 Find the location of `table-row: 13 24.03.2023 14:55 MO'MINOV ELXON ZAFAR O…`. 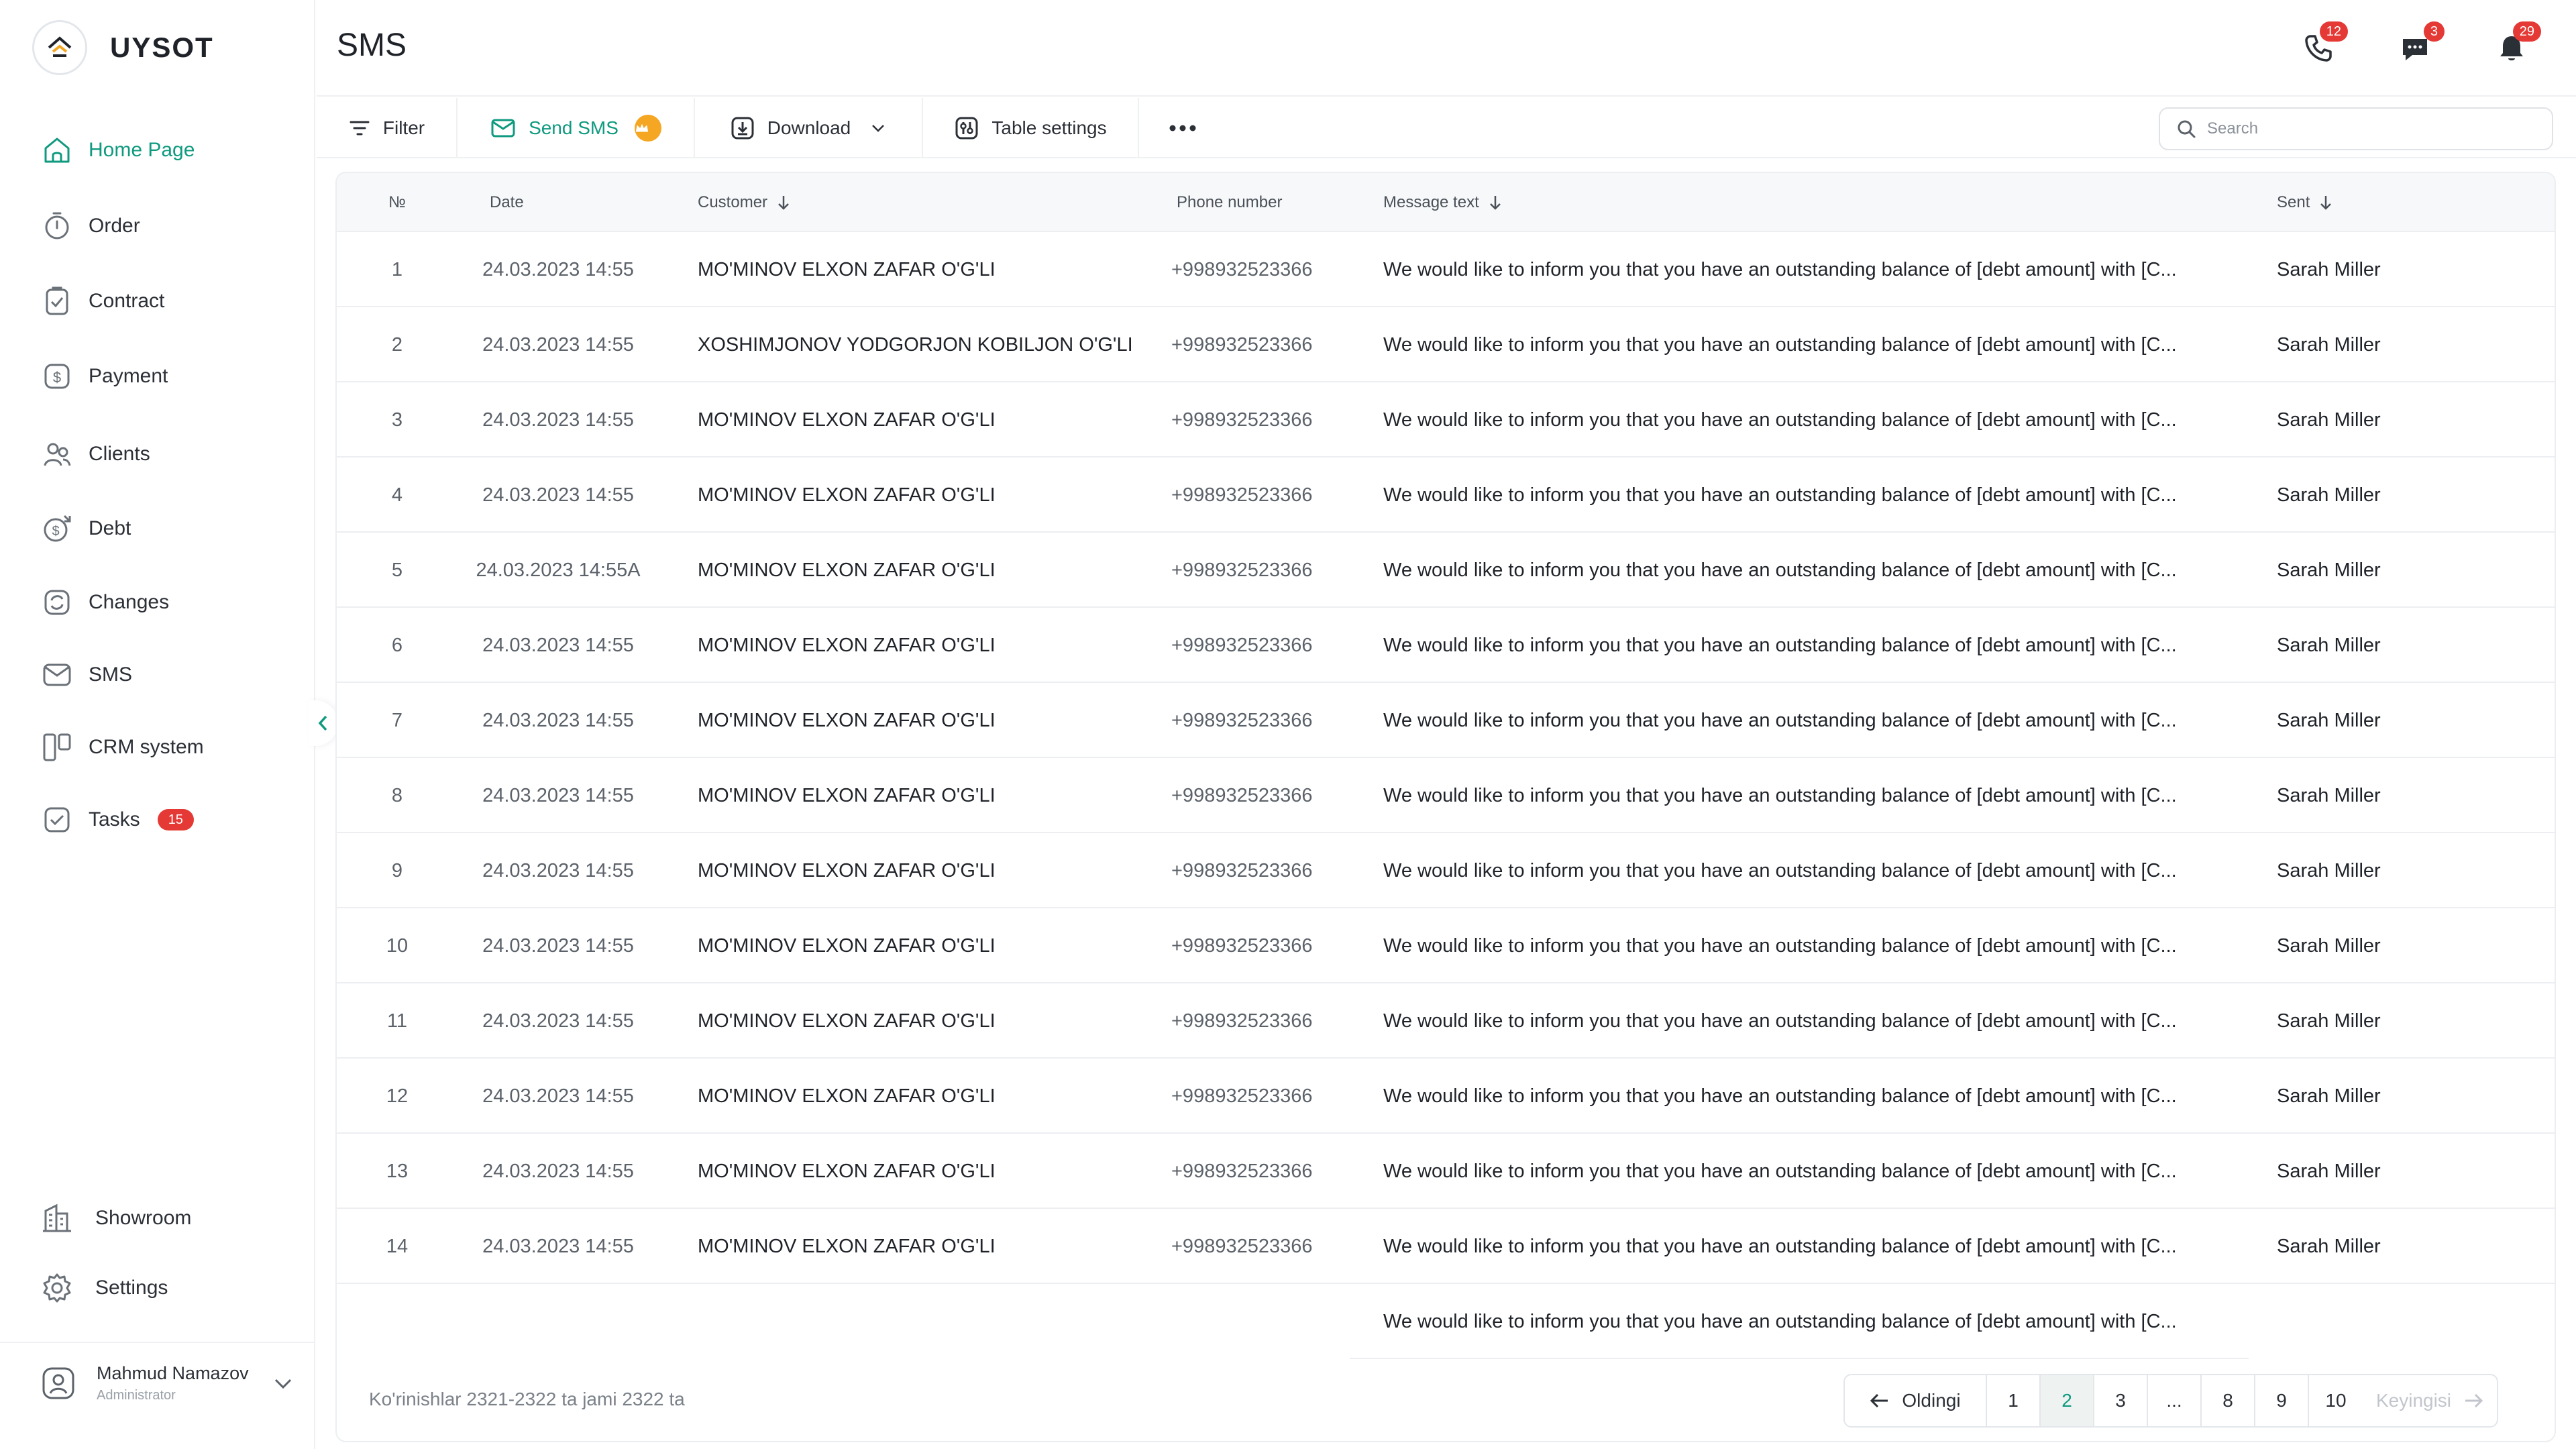

table-row: 13 24.03.2023 14:55 MO'MINOV ELXON ZAFAR O… is located at coordinates (1446, 1171).